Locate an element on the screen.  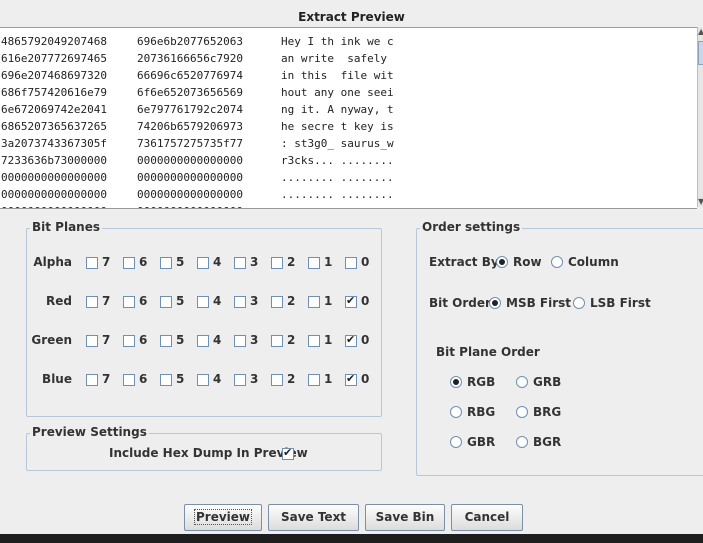
red-bit-7-checkbox is located at coordinates (92, 302).